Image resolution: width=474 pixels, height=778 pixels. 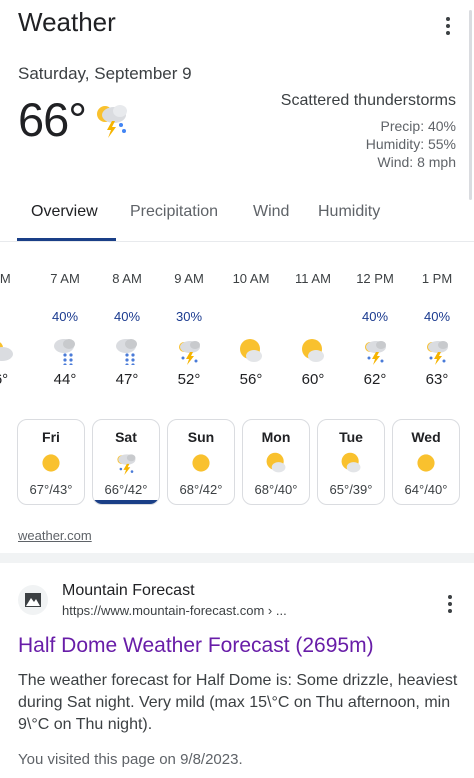 I want to click on hour-time: 7 AM, so click(x=65, y=278).